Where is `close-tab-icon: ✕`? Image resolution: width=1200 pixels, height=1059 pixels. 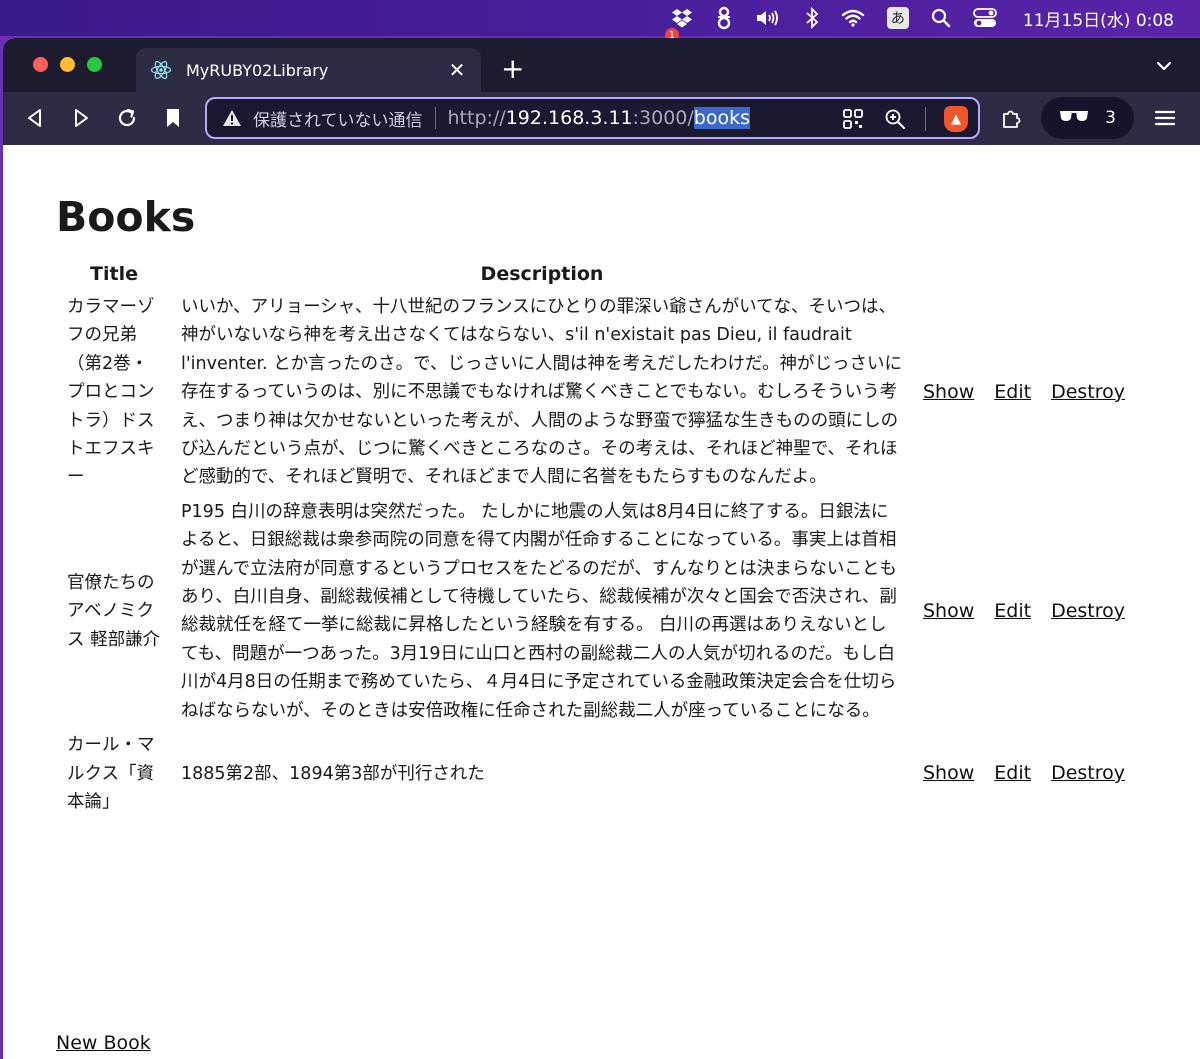
close-tab-icon: ✕ is located at coordinates (457, 70).